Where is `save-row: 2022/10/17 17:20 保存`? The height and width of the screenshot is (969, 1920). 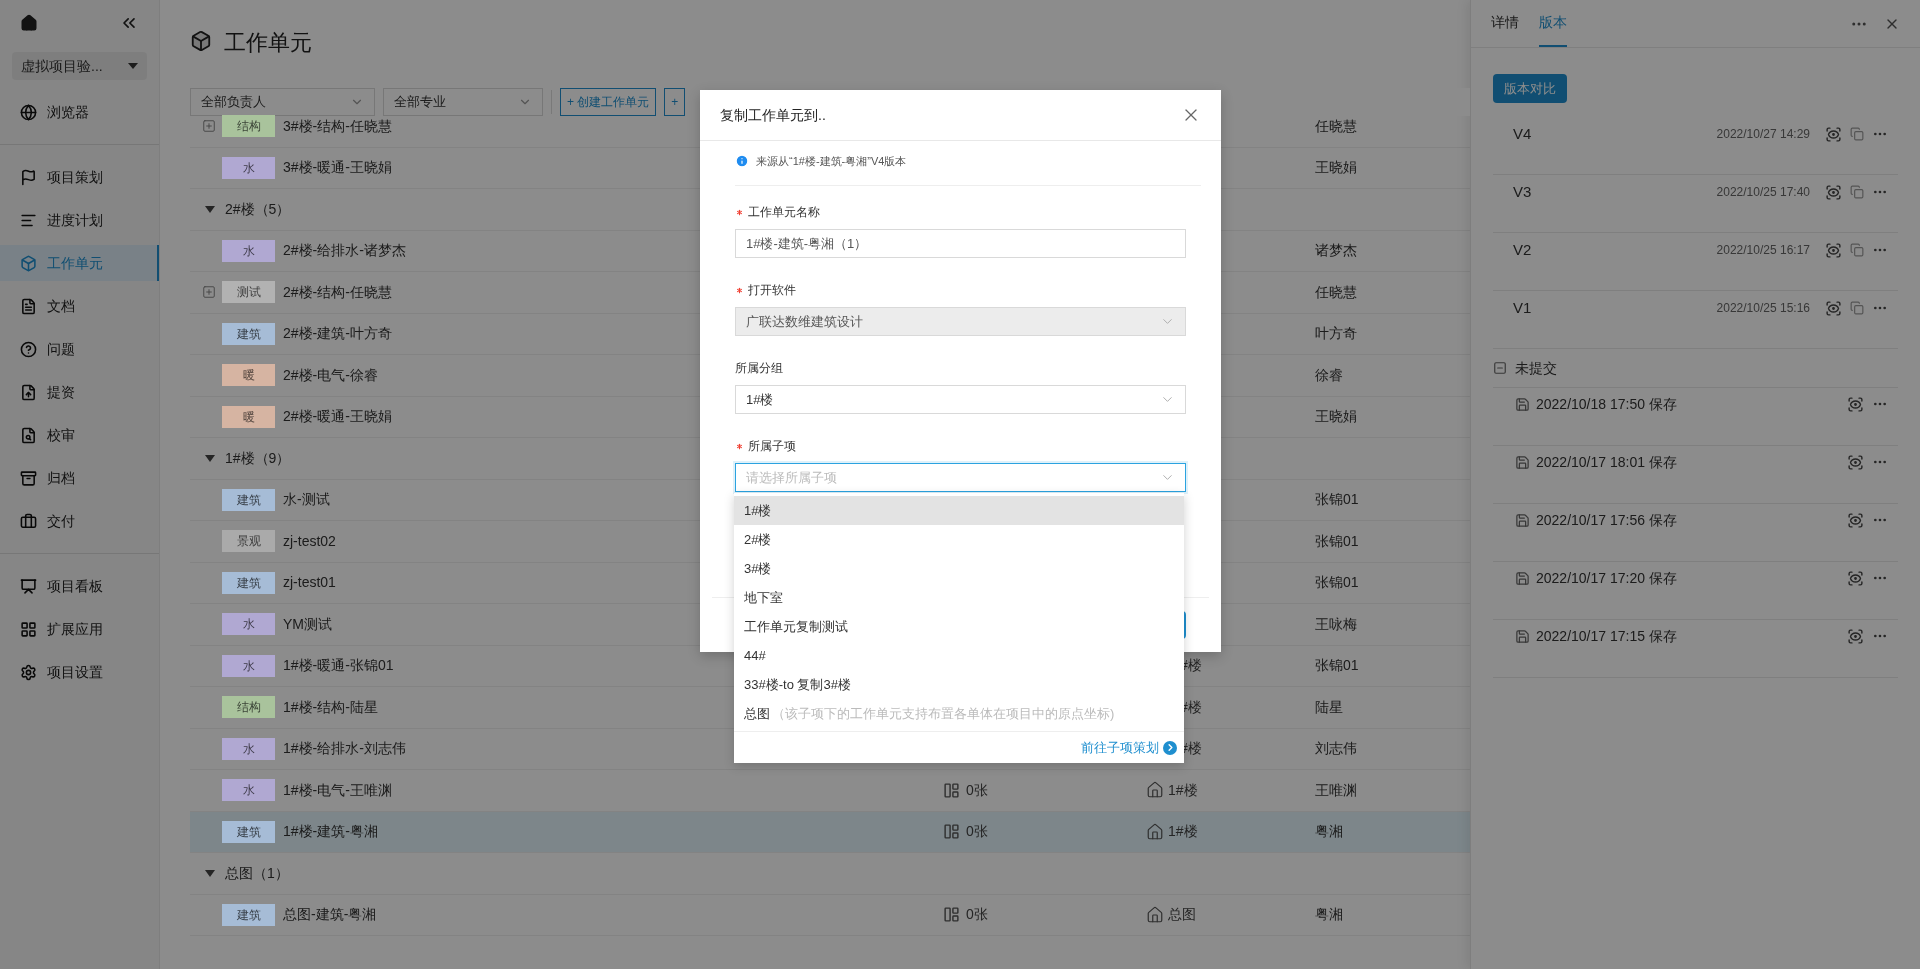 save-row: 2022/10/17 17:20 保存 is located at coordinates (1695, 591).